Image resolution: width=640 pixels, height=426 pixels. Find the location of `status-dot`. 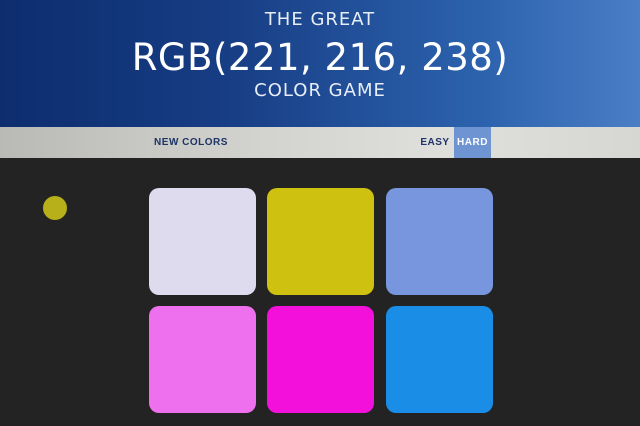

status-dot is located at coordinates (55, 208).